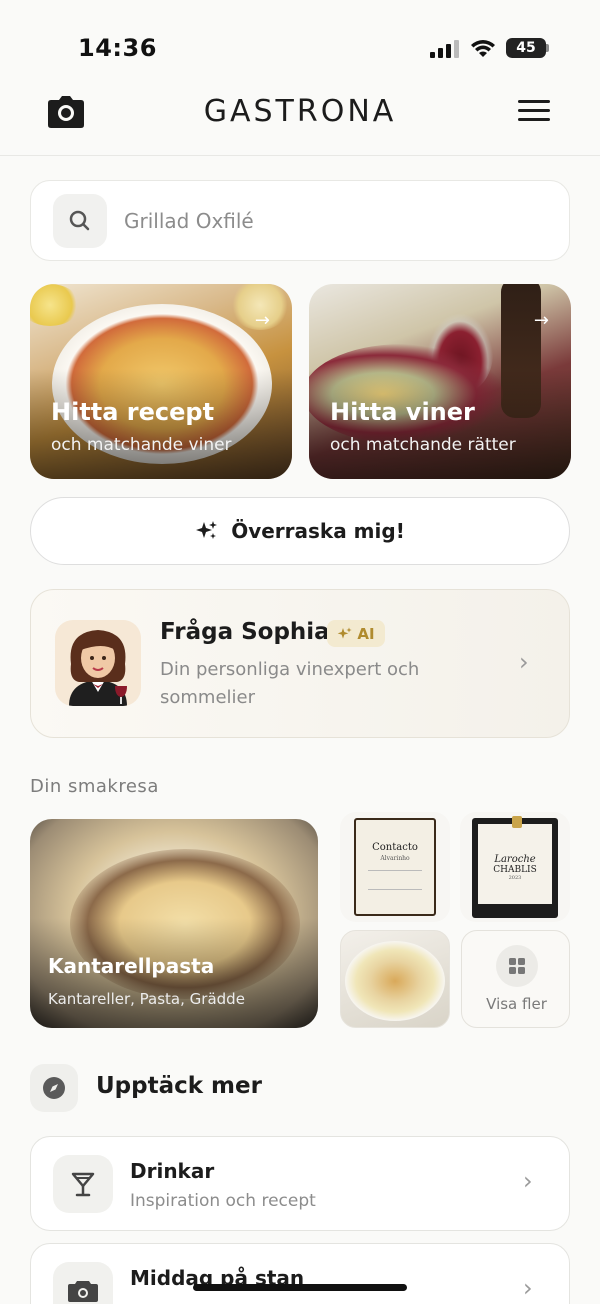 Image resolution: width=600 pixels, height=1304 pixels. I want to click on ai-badge: AI, so click(356, 633).